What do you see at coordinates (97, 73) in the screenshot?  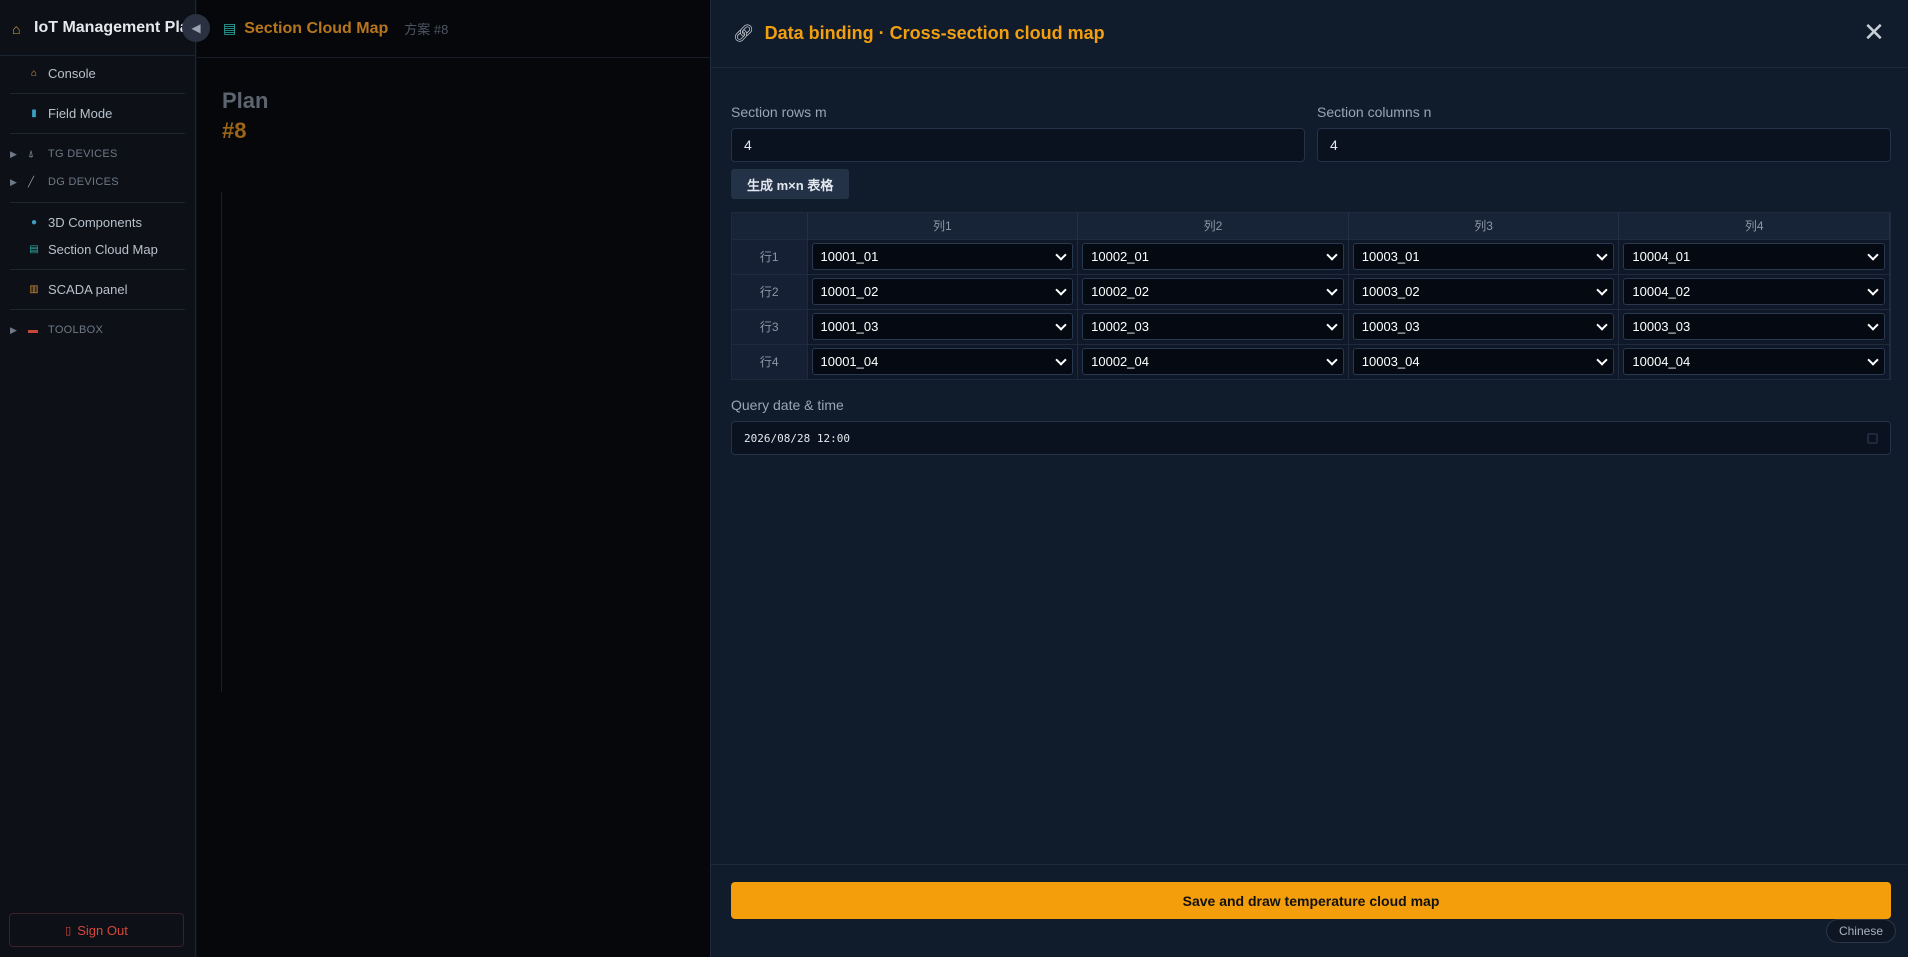 I see `sidebar-item-console: ⌂ Console` at bounding box center [97, 73].